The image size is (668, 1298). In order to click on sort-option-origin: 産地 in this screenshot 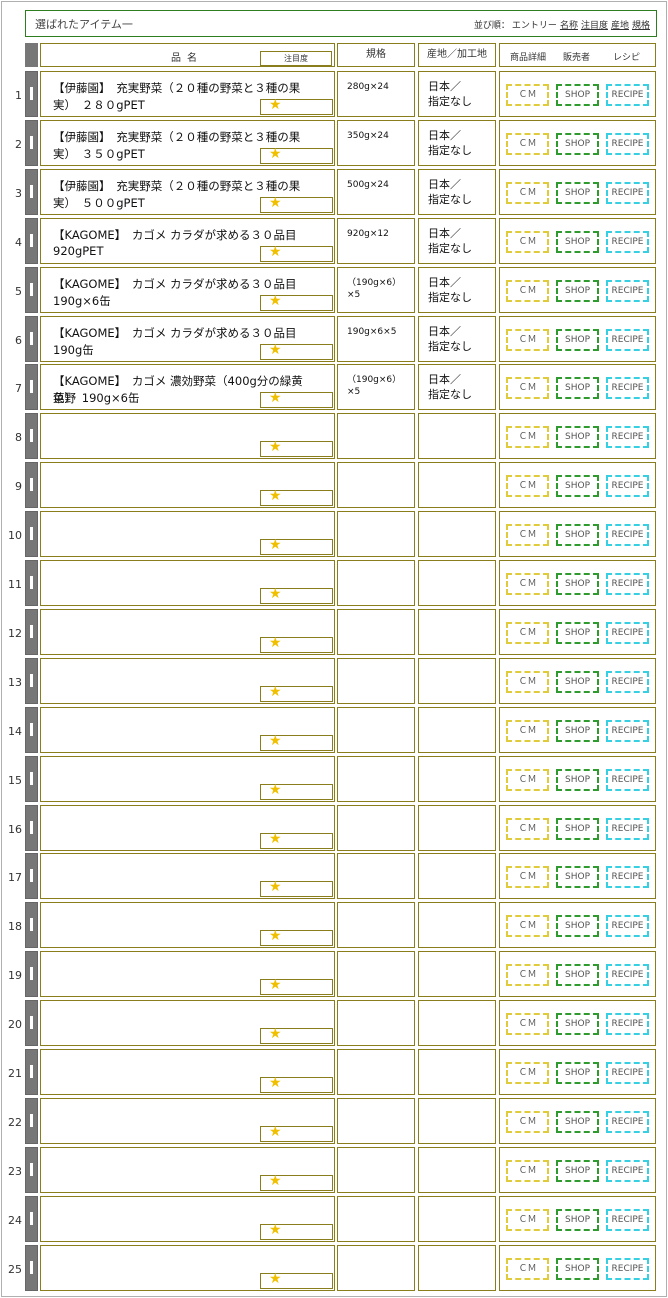, I will do `click(620, 26)`.